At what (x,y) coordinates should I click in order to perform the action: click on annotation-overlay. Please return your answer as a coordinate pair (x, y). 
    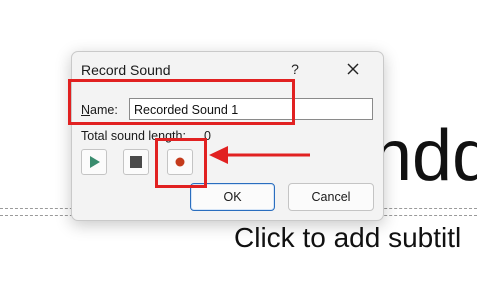
    Looking at the image, I should click on (259, 155).